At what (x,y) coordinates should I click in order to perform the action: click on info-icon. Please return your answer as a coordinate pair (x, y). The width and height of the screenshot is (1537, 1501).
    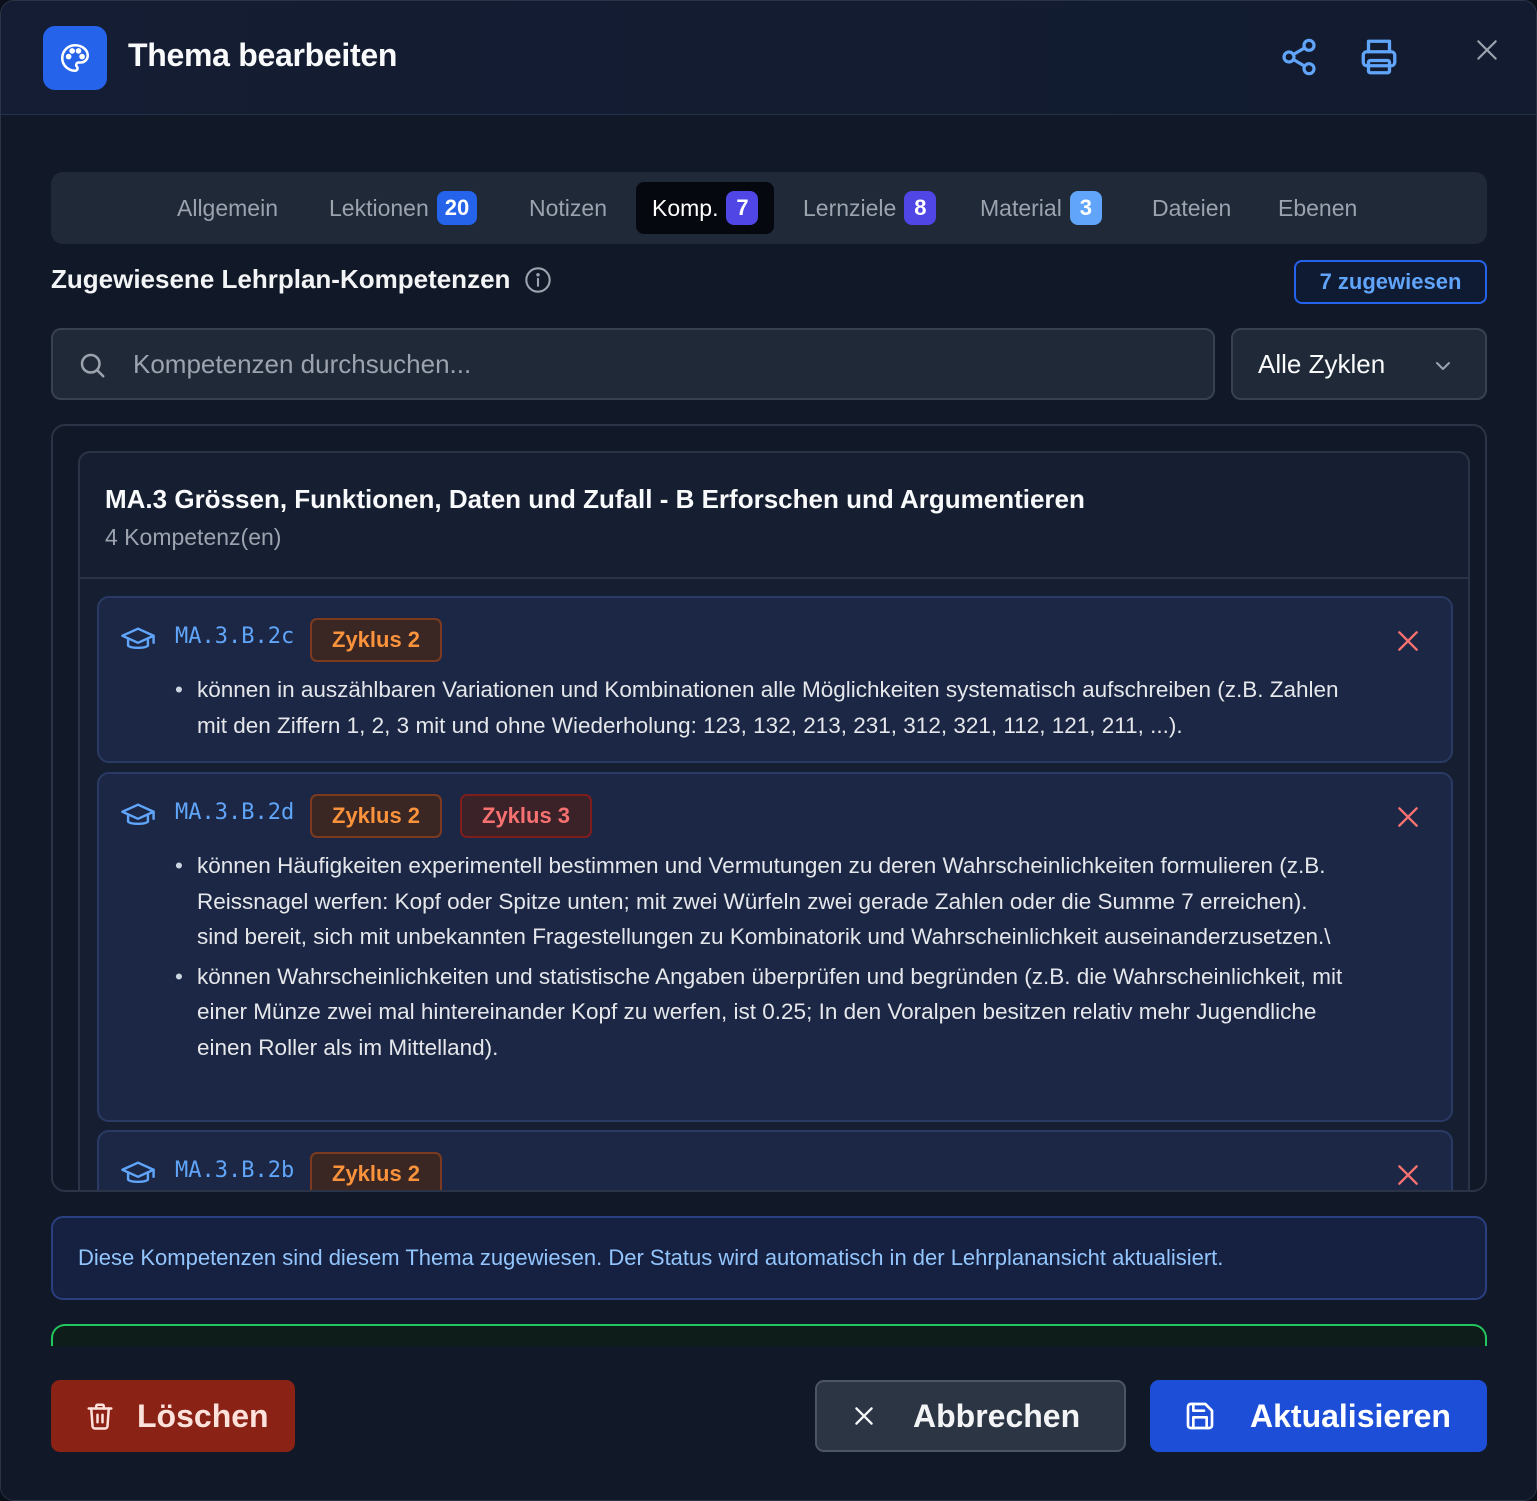
    Looking at the image, I should click on (538, 280).